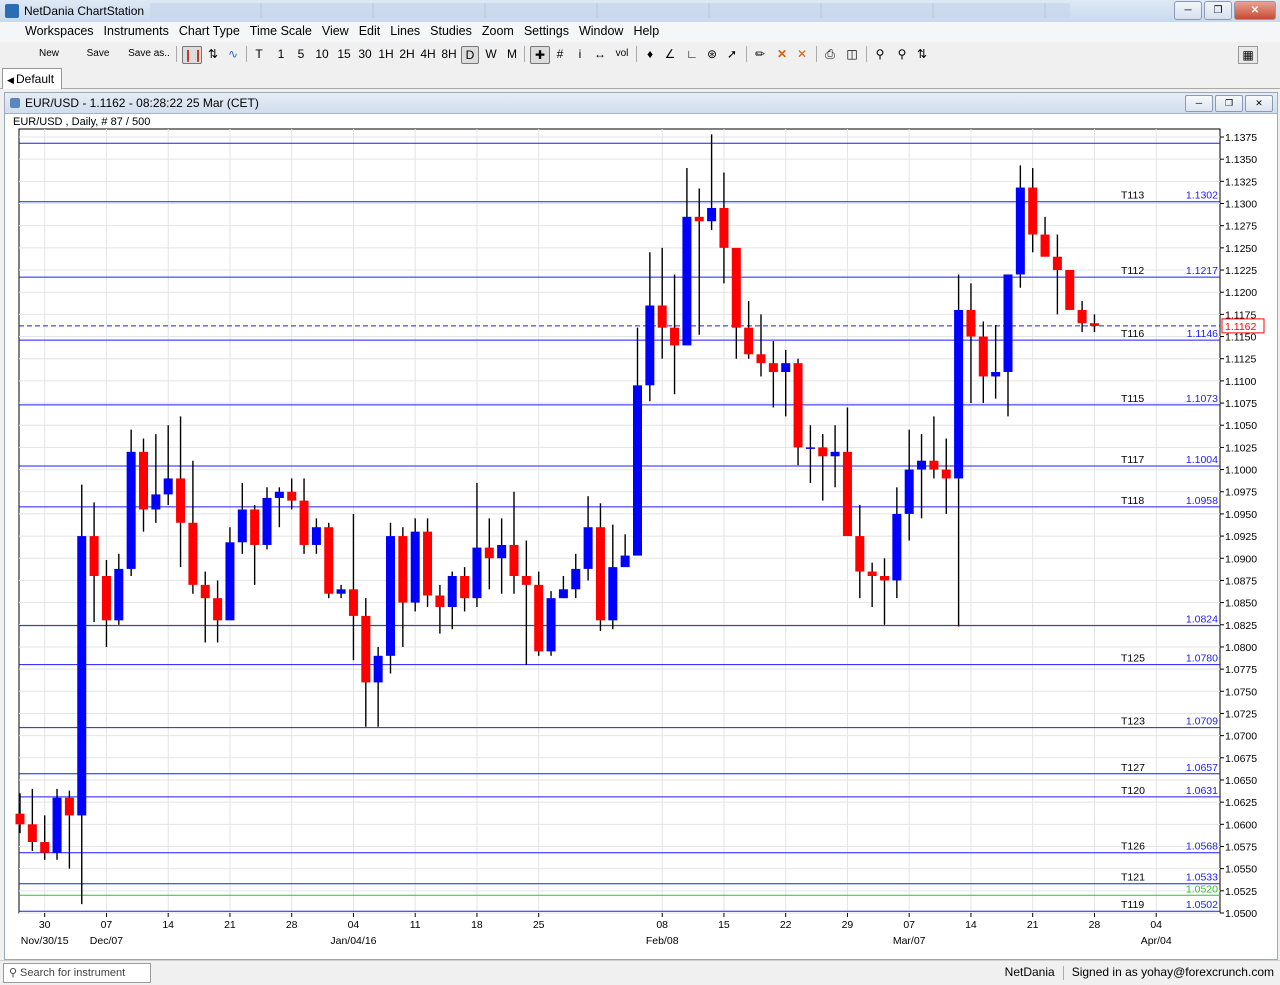 The height and width of the screenshot is (985, 1280). What do you see at coordinates (230, 925) in the screenshot?
I see `x-tick-label: 21` at bounding box center [230, 925].